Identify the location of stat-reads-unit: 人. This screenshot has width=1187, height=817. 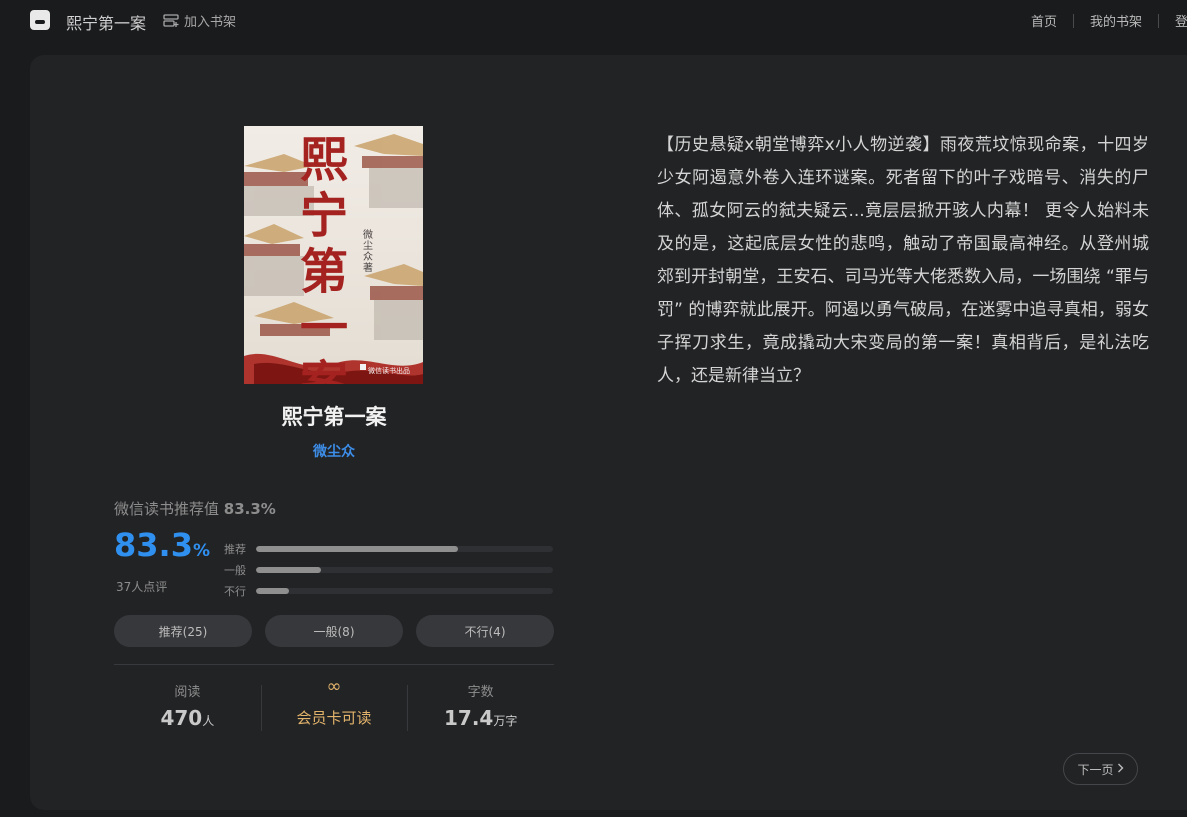
(208, 721).